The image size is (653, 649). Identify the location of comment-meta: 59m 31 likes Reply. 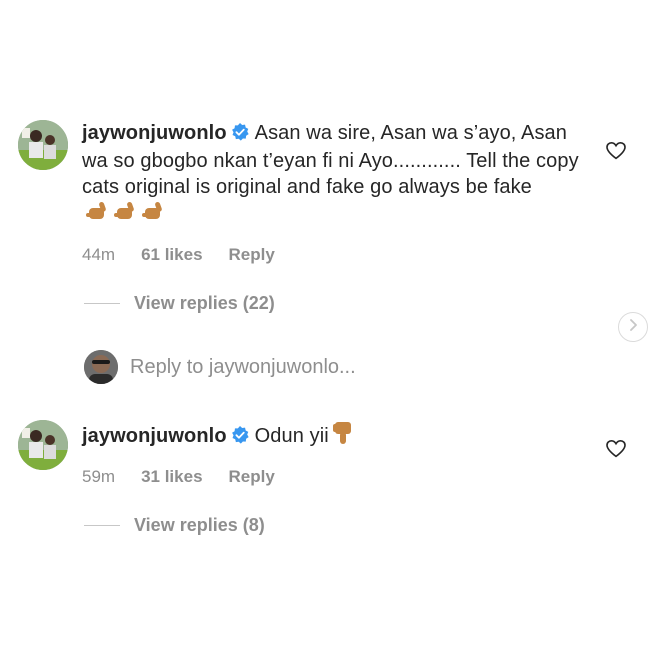
(332, 477).